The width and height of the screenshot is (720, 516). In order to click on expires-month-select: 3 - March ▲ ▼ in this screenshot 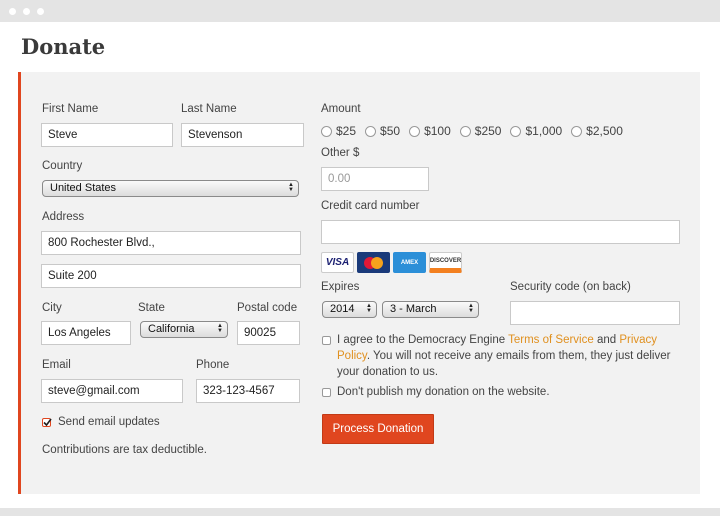, I will do `click(430, 309)`.